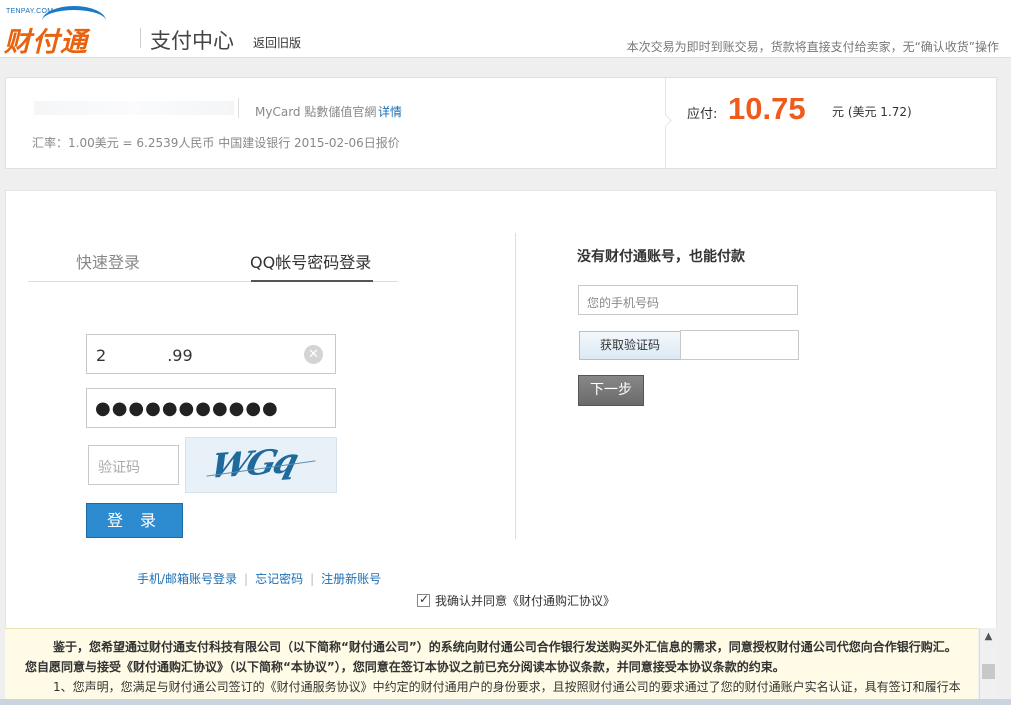 Image resolution: width=1011 pixels, height=705 pixels. Describe the element at coordinates (351, 579) in the screenshot. I see `register-link: 注册新账号` at that location.